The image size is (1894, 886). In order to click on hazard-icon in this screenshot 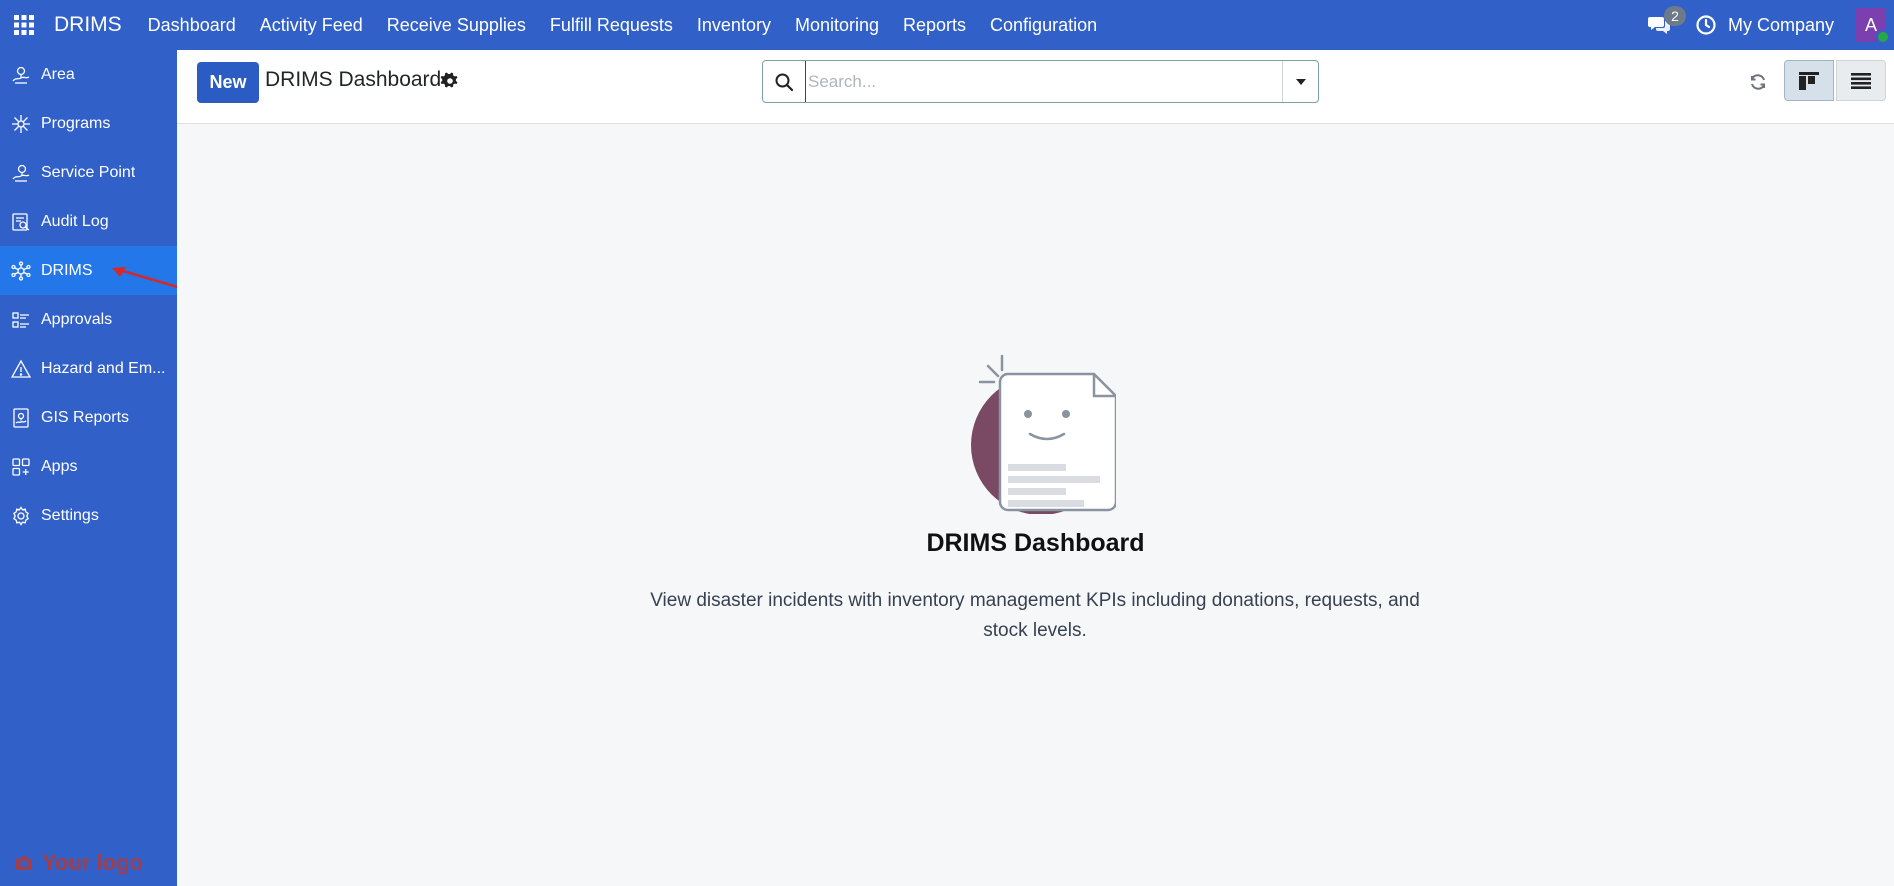, I will do `click(21, 369)`.